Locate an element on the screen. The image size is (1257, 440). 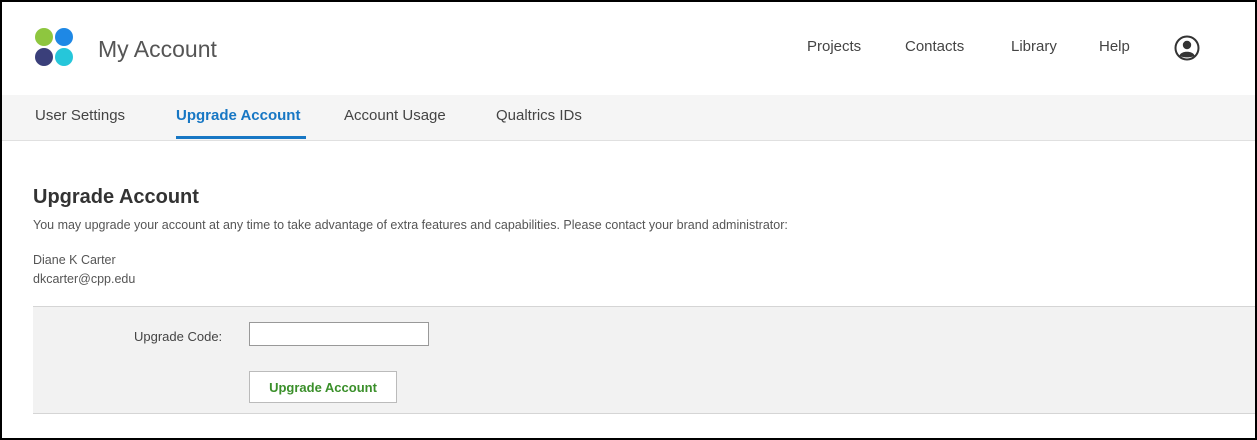
tab-upgrade-account: Upgrade Account is located at coordinates (238, 115).